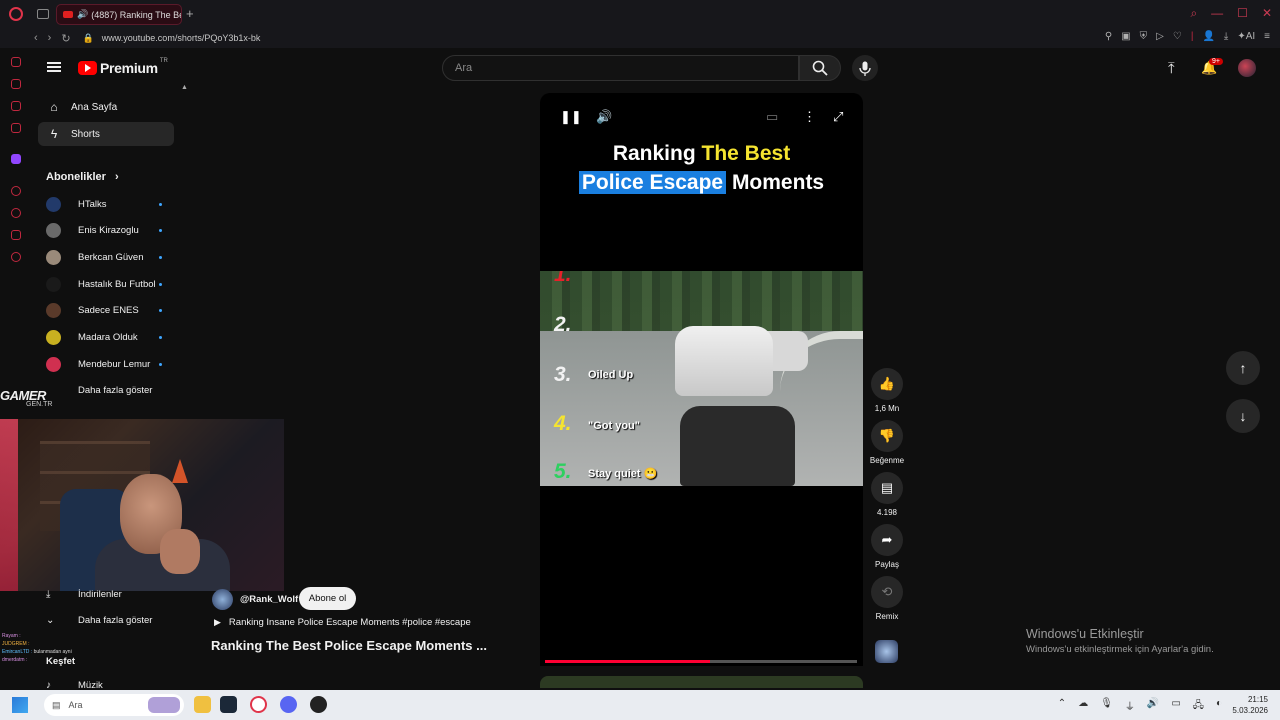  Describe the element at coordinates (109, 257) in the screenshot. I see `sidebar-sub-berkcan: Berkcan Güven` at that location.